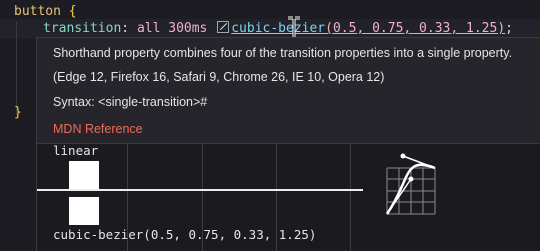  What do you see at coordinates (200, 190) in the screenshot?
I see `preview-baseline` at bounding box center [200, 190].